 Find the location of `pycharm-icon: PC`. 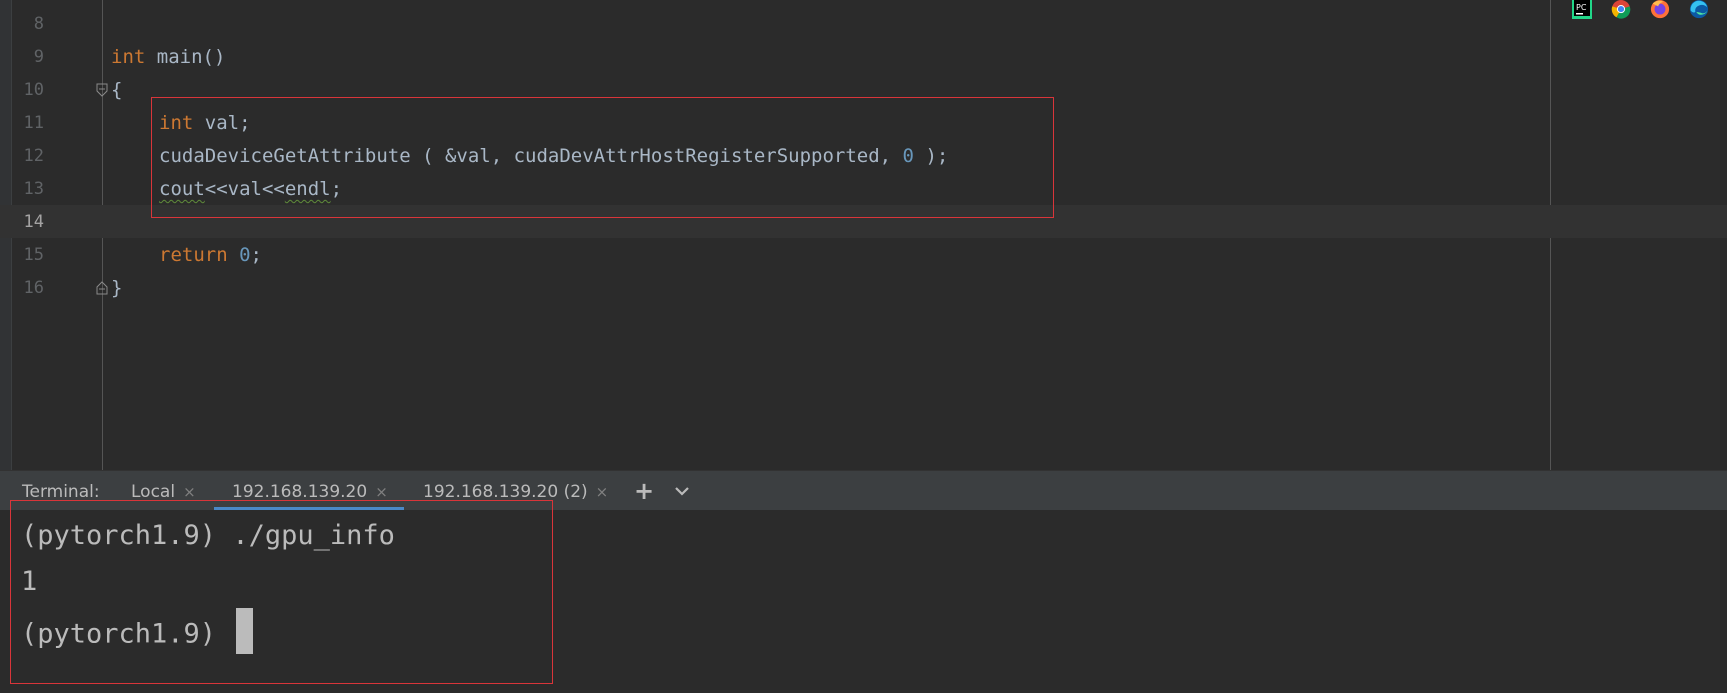

pycharm-icon: PC is located at coordinates (1581, 11).